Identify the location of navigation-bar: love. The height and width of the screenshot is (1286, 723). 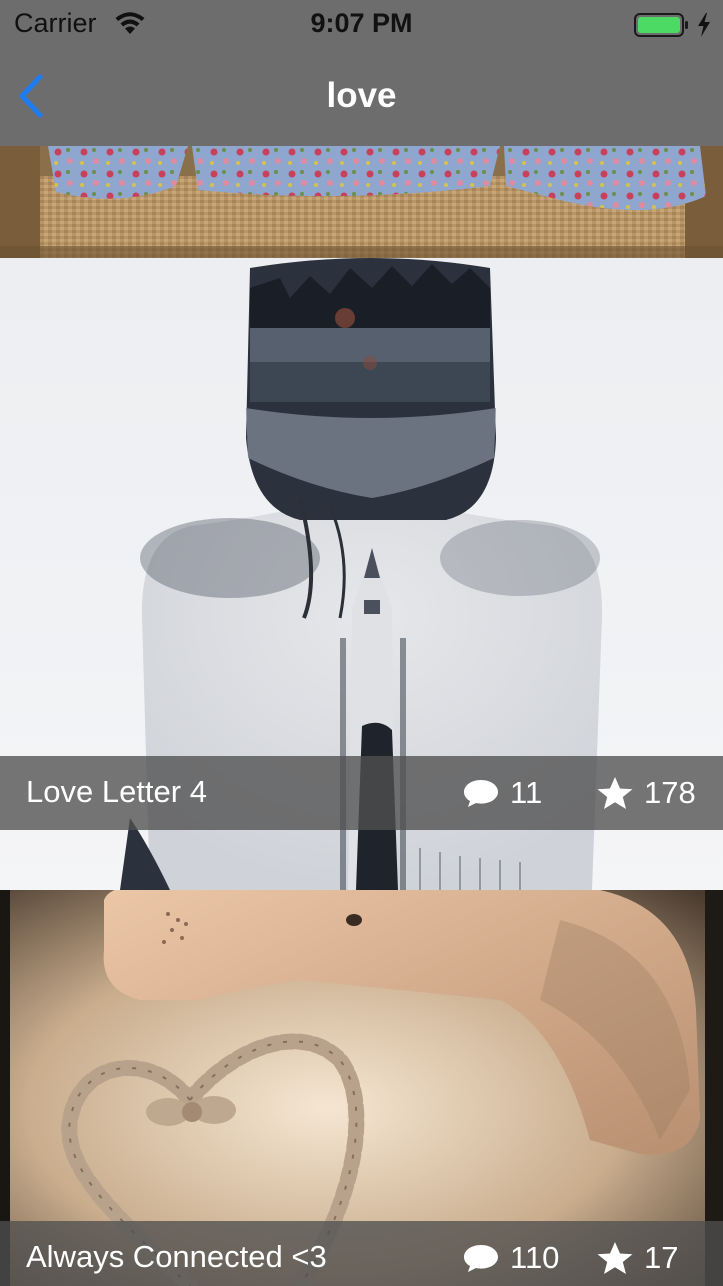
(361, 97).